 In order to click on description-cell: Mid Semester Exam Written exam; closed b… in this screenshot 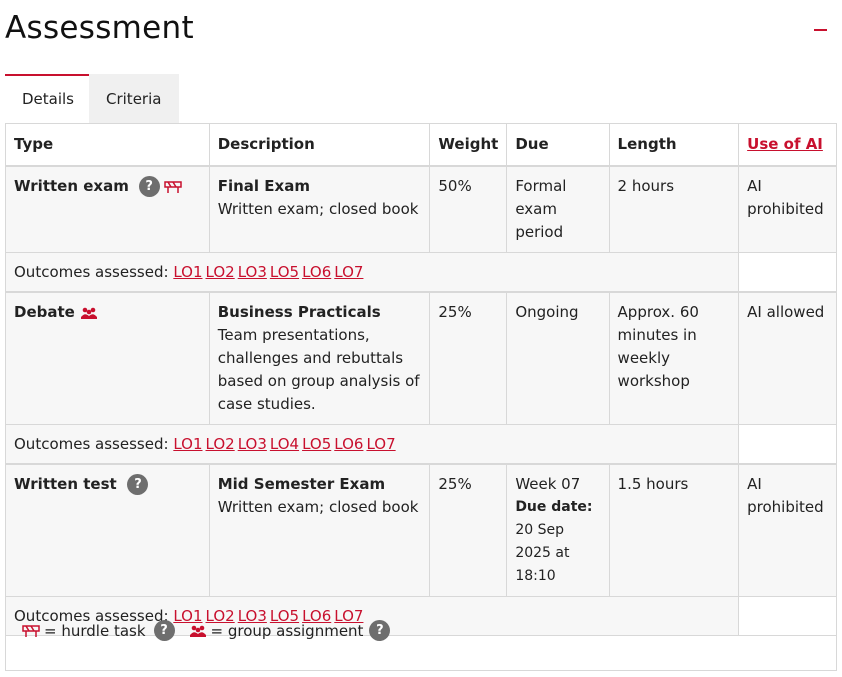, I will do `click(319, 530)`.